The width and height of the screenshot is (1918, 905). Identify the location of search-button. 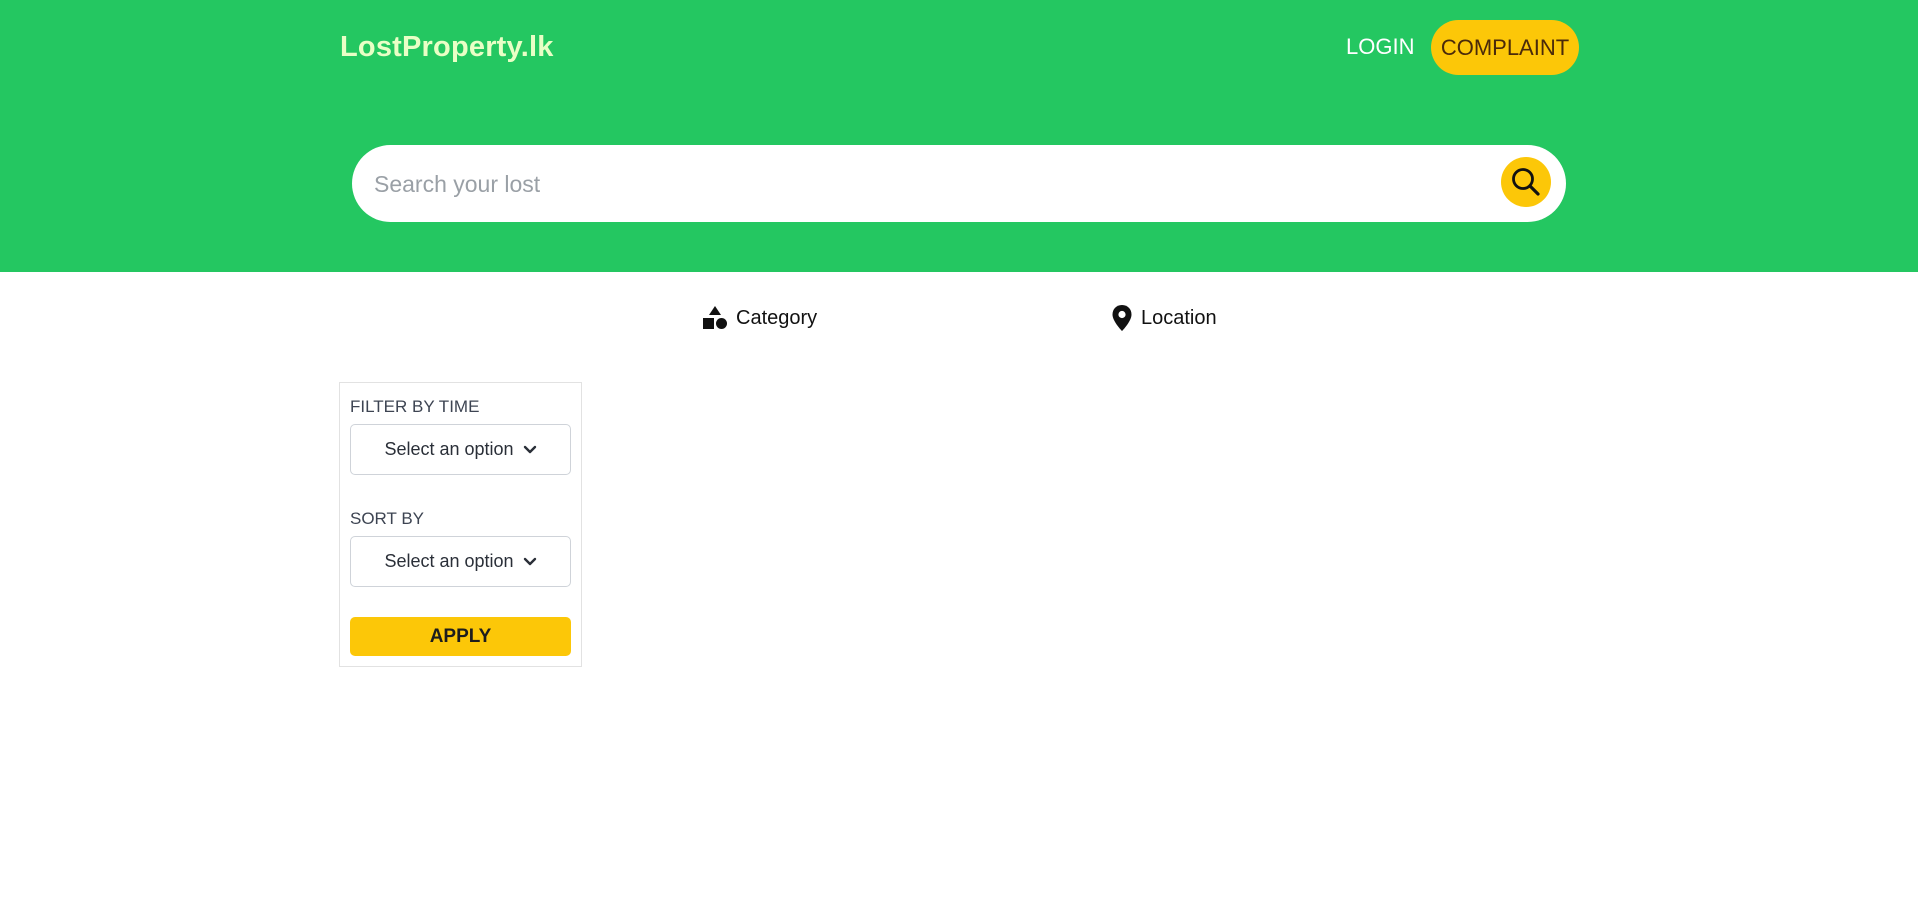
(1526, 182).